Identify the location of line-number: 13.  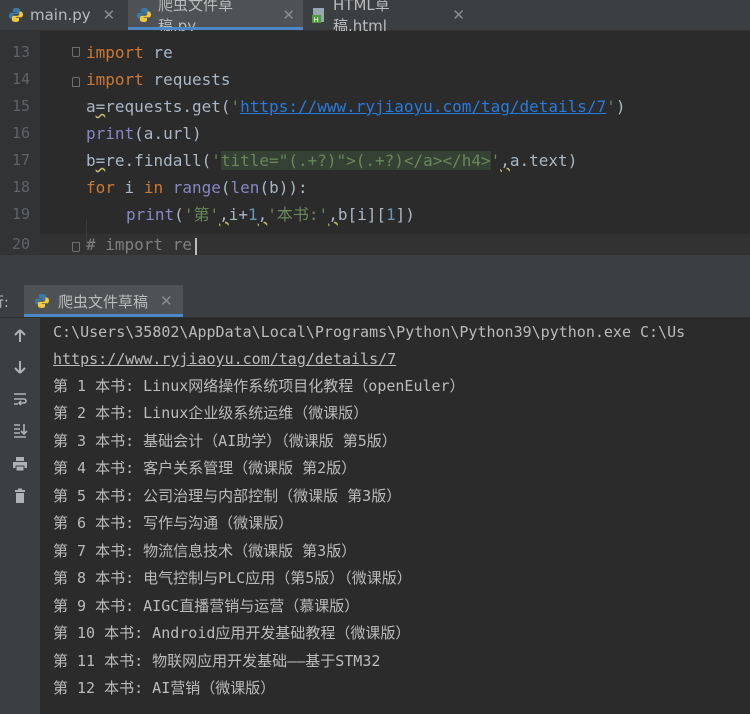
(20, 52).